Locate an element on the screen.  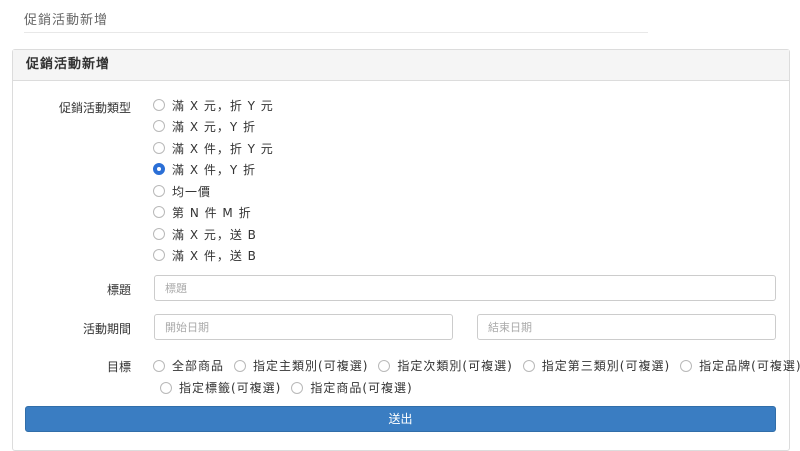
type-option-label: 滿 X 件，送 B is located at coordinates (214, 255).